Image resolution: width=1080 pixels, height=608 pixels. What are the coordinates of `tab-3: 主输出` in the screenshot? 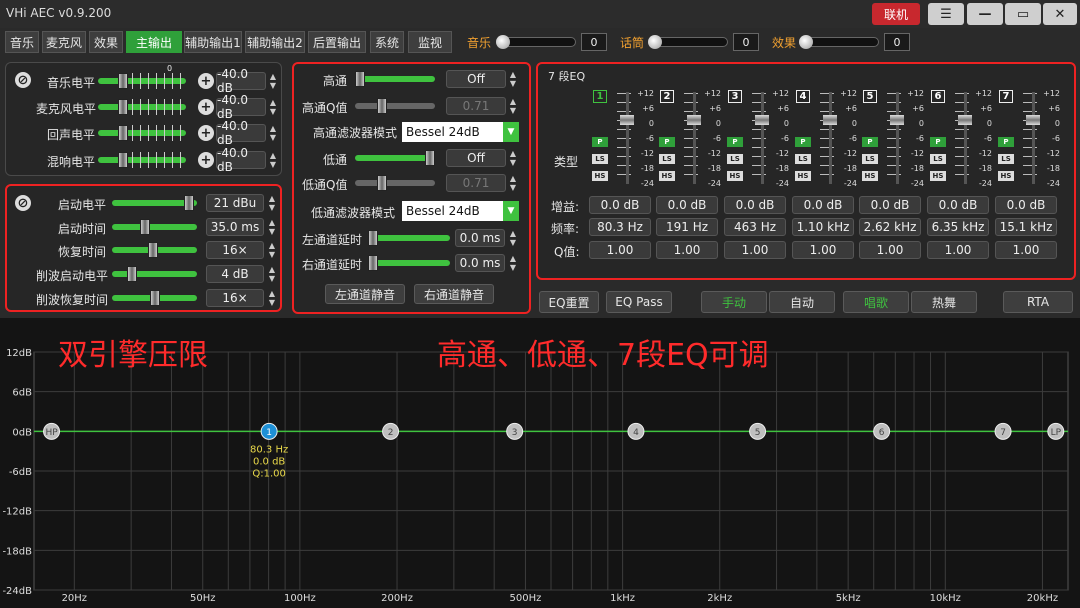 It's located at (154, 42).